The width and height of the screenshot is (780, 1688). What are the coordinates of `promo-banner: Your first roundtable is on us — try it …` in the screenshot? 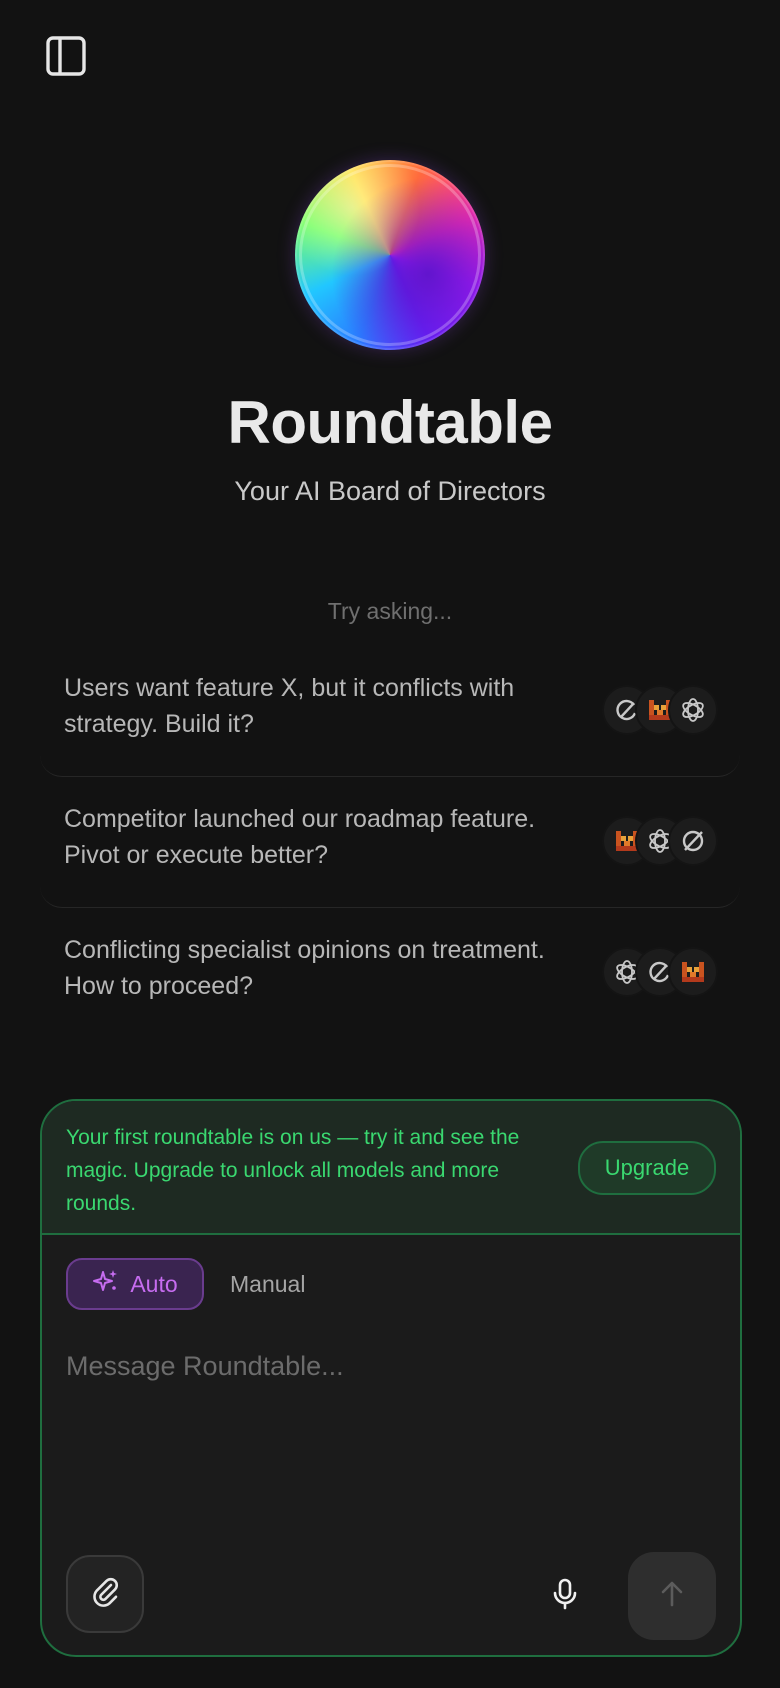 It's located at (391, 1168).